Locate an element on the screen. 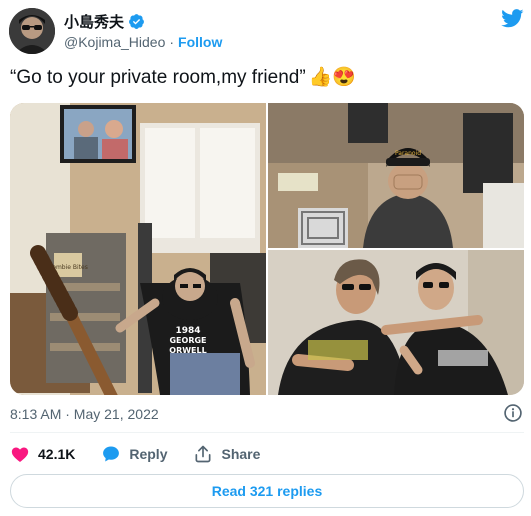  like-count: 42.1K is located at coordinates (57, 454).